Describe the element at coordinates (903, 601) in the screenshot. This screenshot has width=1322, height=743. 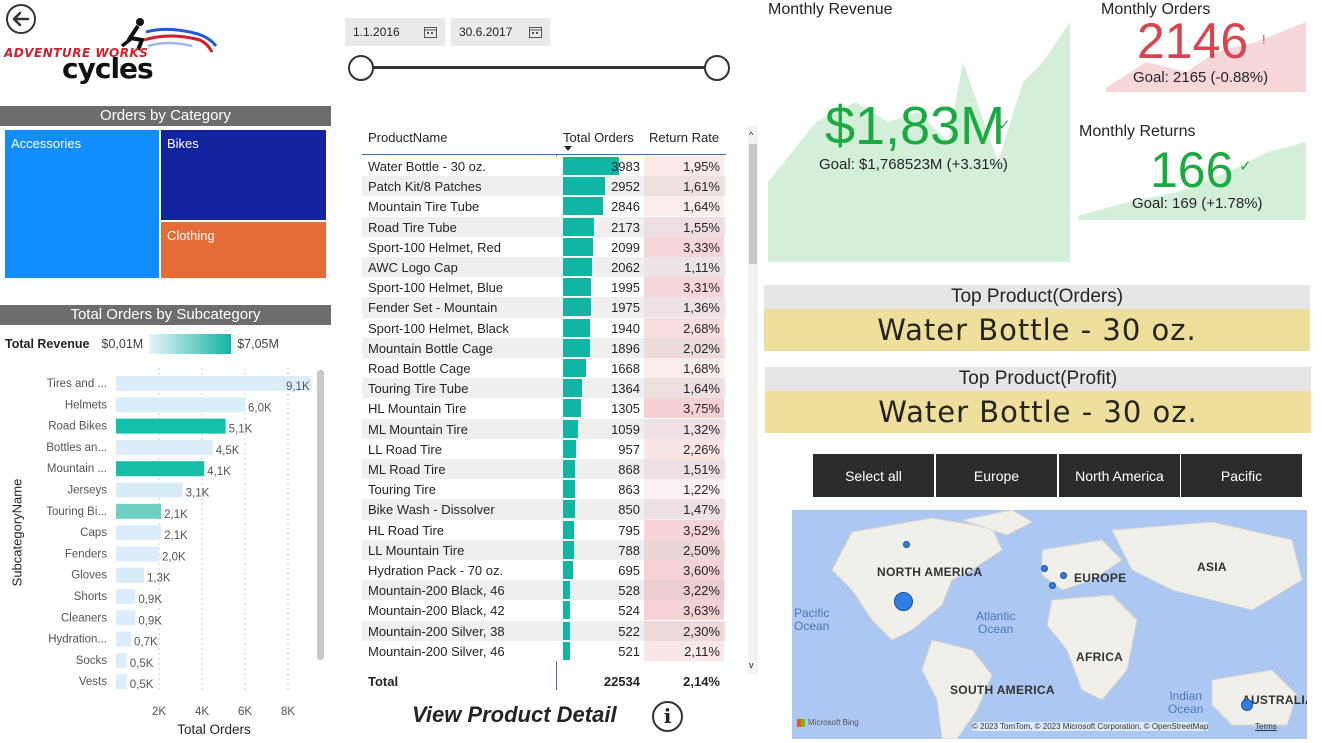
I see `map-bubble-usa` at that location.